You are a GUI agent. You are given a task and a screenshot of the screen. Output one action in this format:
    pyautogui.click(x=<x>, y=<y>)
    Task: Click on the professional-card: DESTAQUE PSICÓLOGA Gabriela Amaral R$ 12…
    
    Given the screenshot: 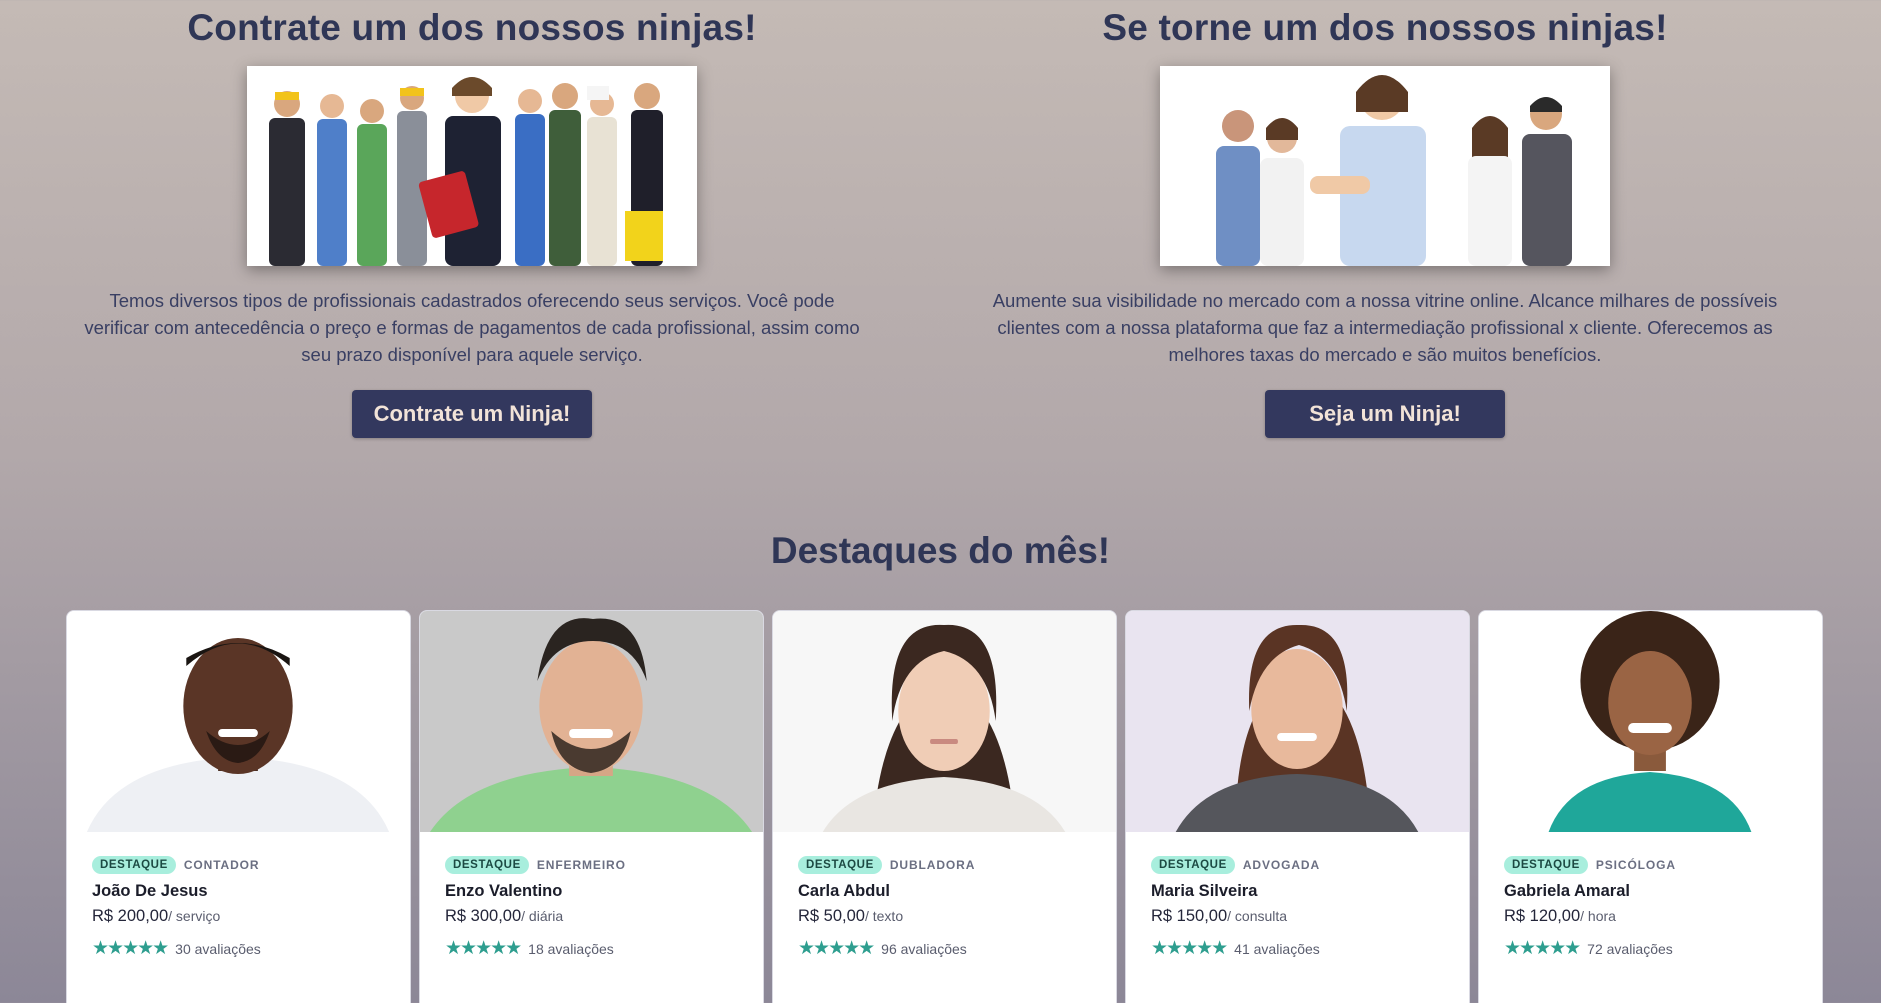 What is the action you would take?
    pyautogui.click(x=1650, y=806)
    